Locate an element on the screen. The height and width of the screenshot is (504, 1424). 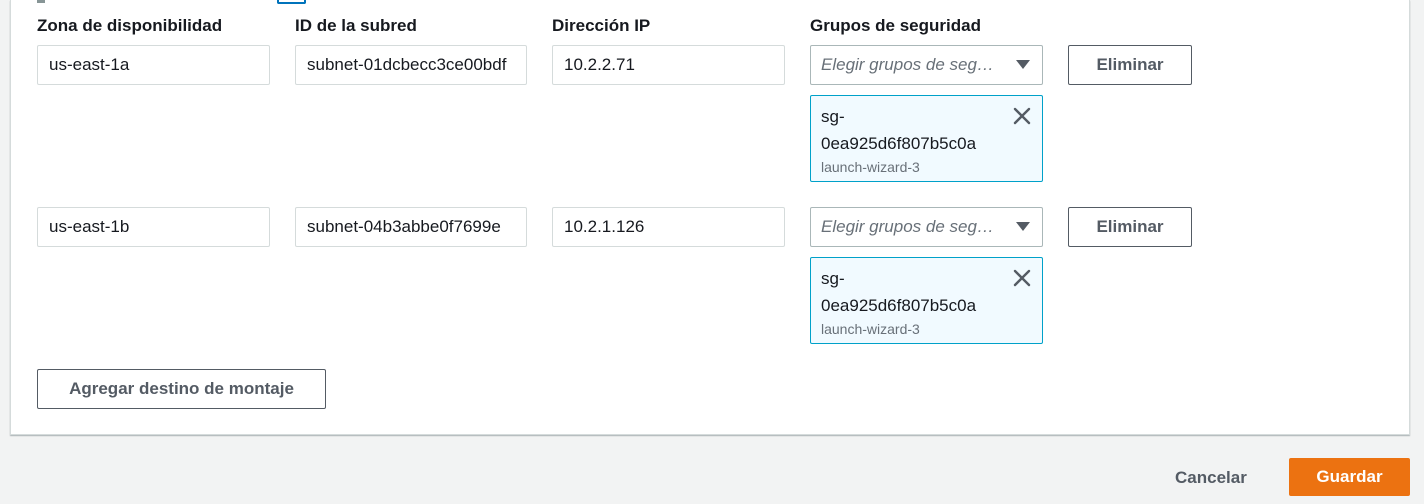
zone-field: us-east-1b is located at coordinates (153, 227).